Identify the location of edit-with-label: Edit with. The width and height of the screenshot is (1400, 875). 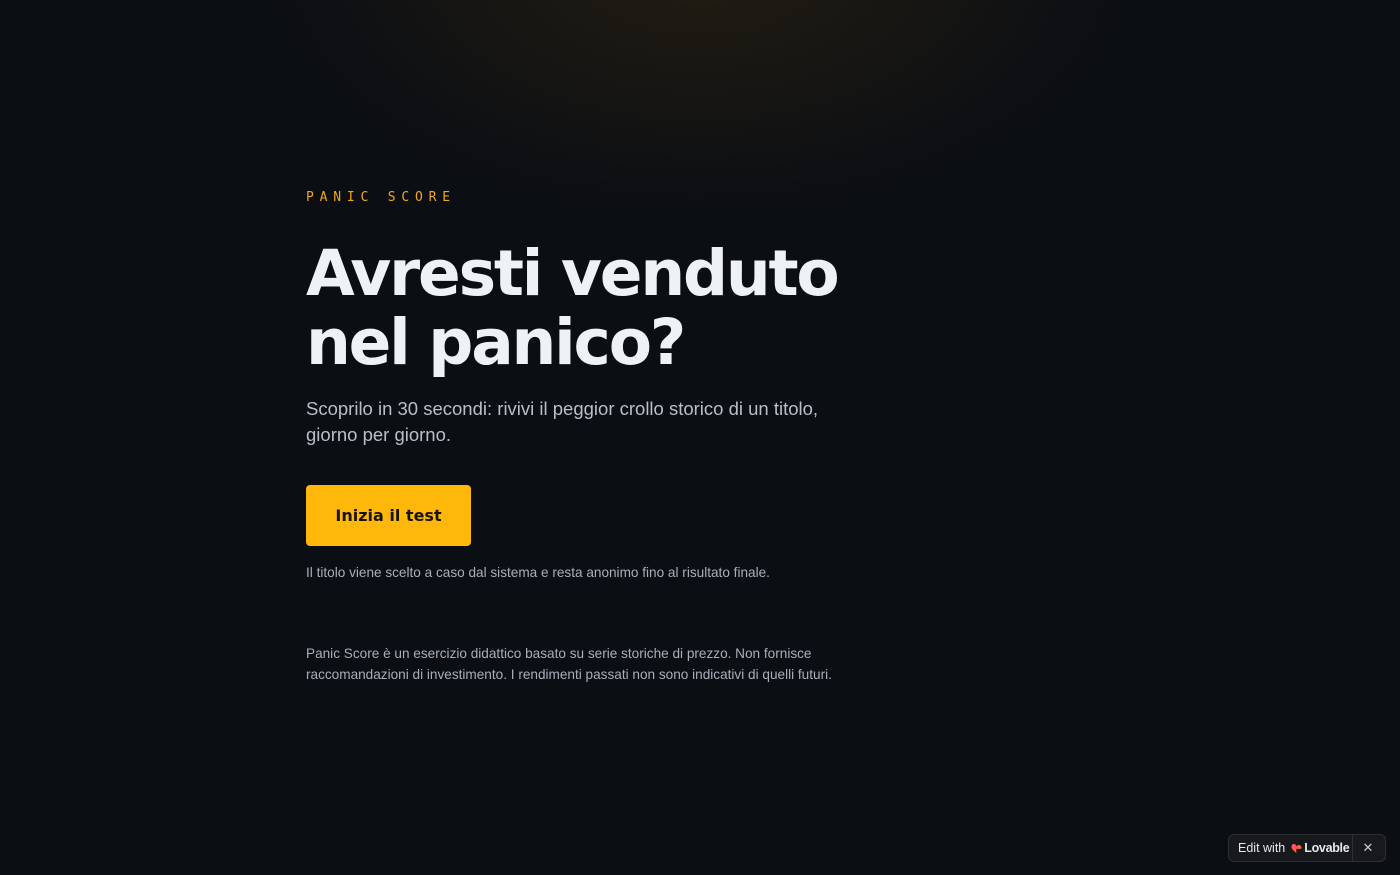
(1261, 848).